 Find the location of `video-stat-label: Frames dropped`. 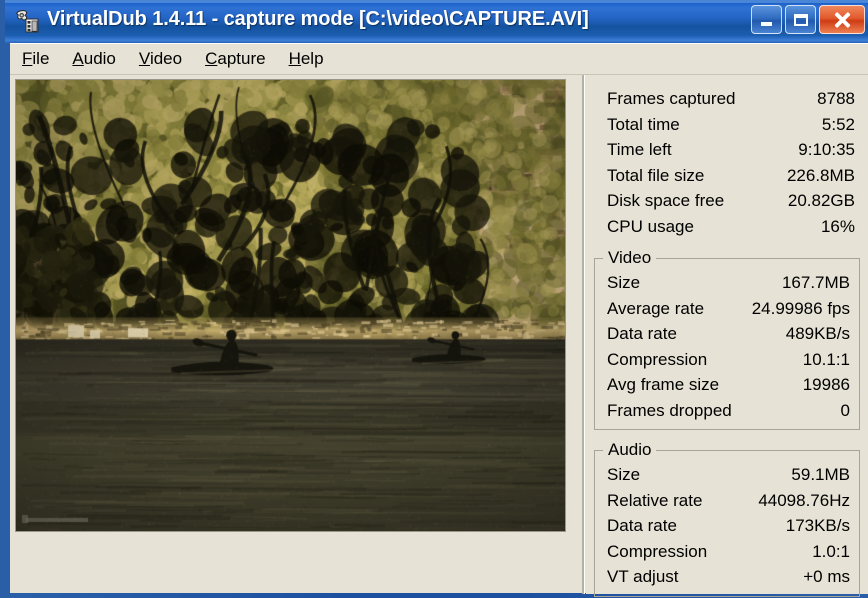

video-stat-label: Frames dropped is located at coordinates (669, 410).